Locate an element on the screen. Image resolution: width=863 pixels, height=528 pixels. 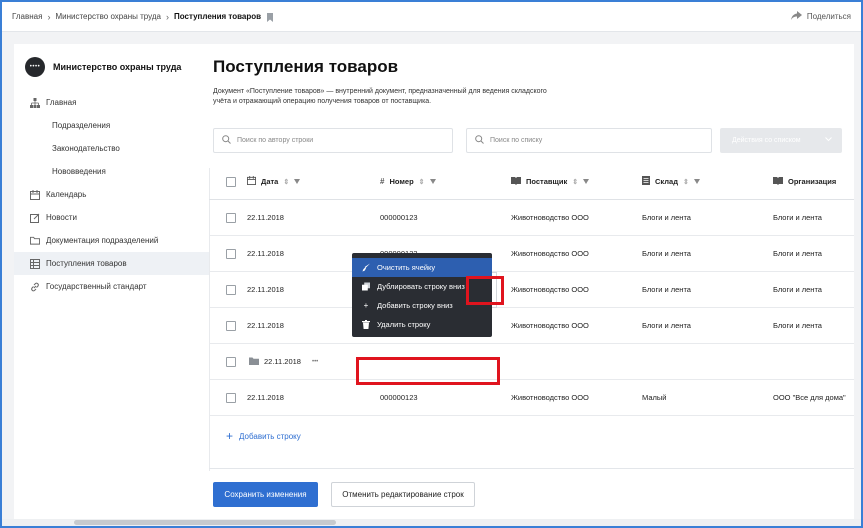
sidebar-item-standard: Государственный стандарт is located at coordinates (111, 286).